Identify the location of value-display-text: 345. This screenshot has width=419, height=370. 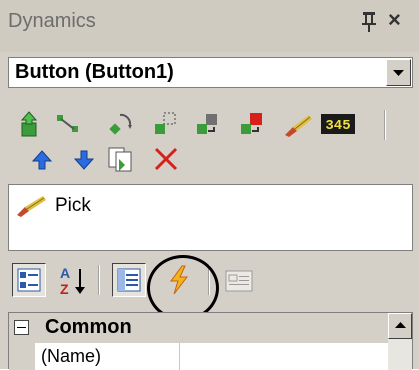
(337, 126).